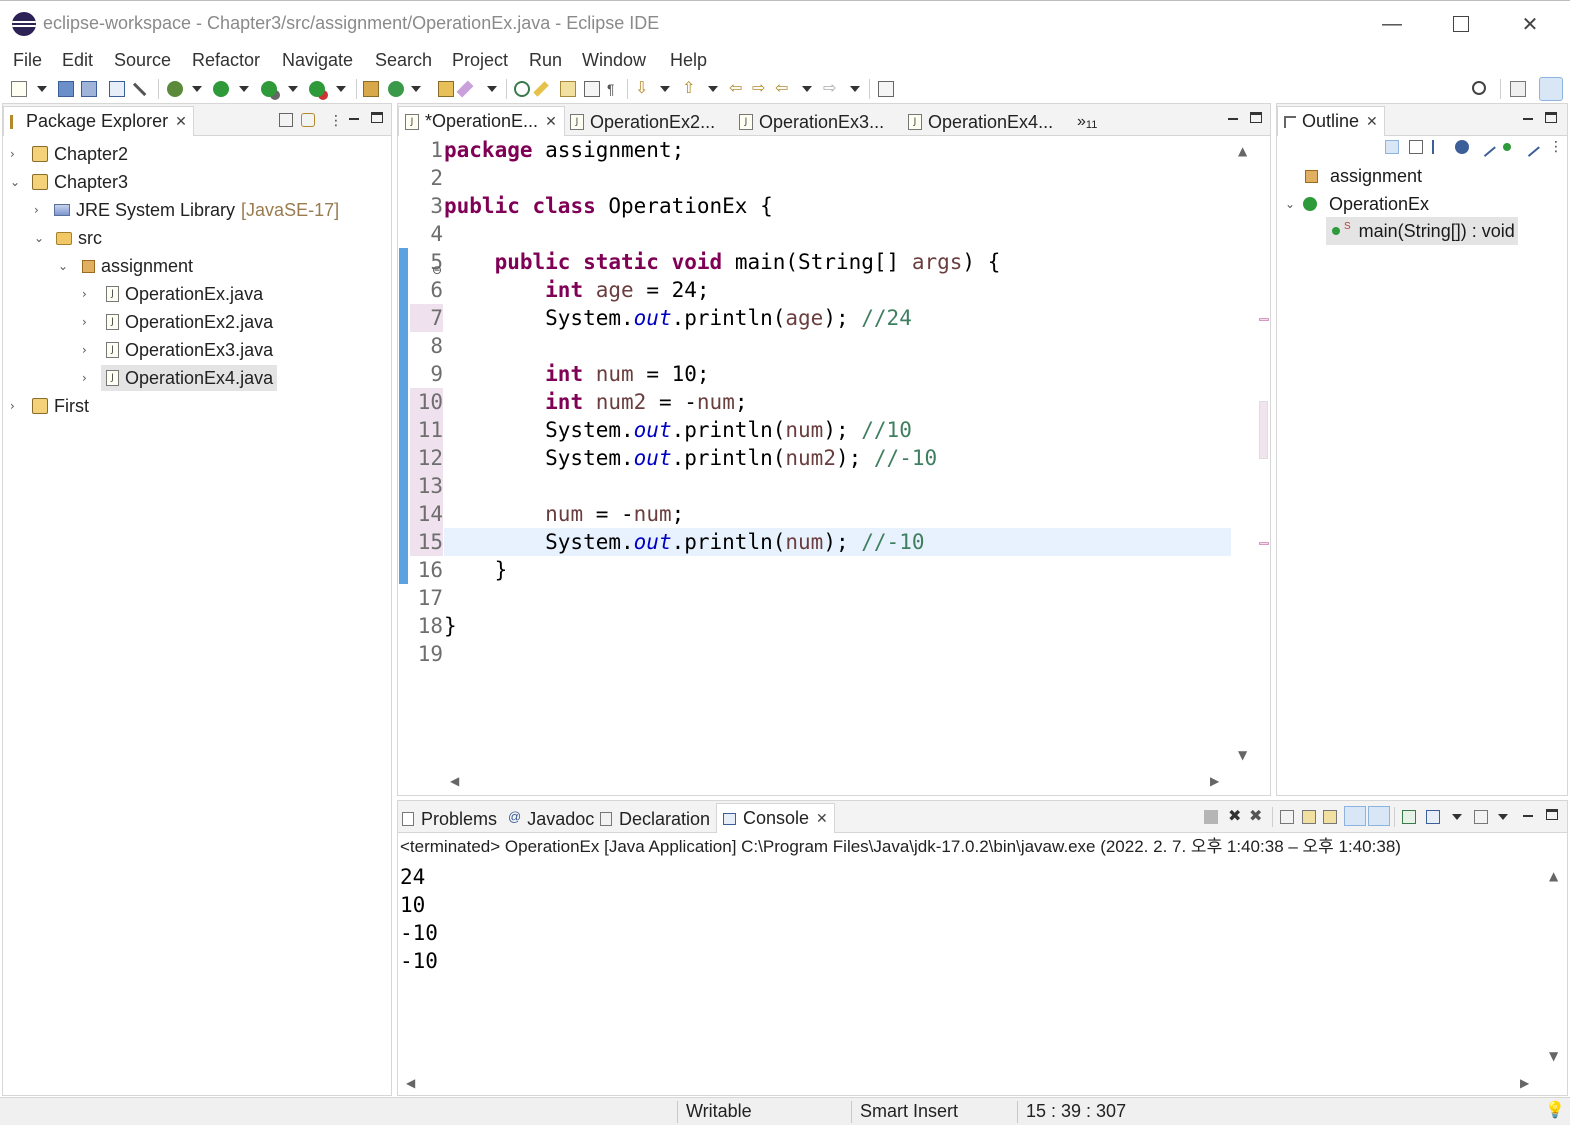 Image resolution: width=1570 pixels, height=1125 pixels. I want to click on pin-console-icon, so click(1409, 817).